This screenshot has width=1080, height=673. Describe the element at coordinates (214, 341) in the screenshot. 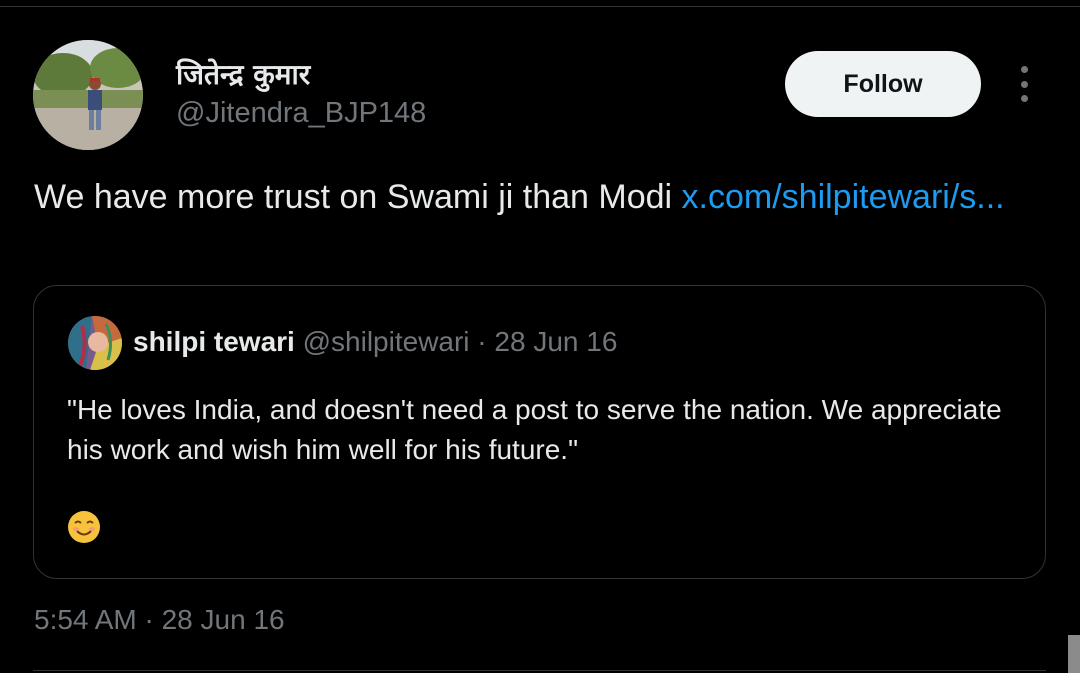

I see `quoted-author-name: shilpi tewari` at that location.